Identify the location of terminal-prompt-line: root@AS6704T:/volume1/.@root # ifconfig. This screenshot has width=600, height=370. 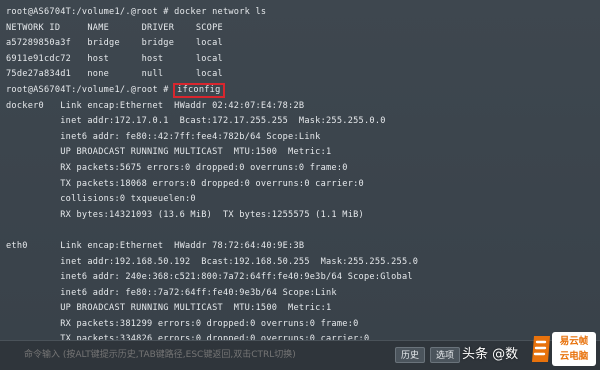
(303, 90).